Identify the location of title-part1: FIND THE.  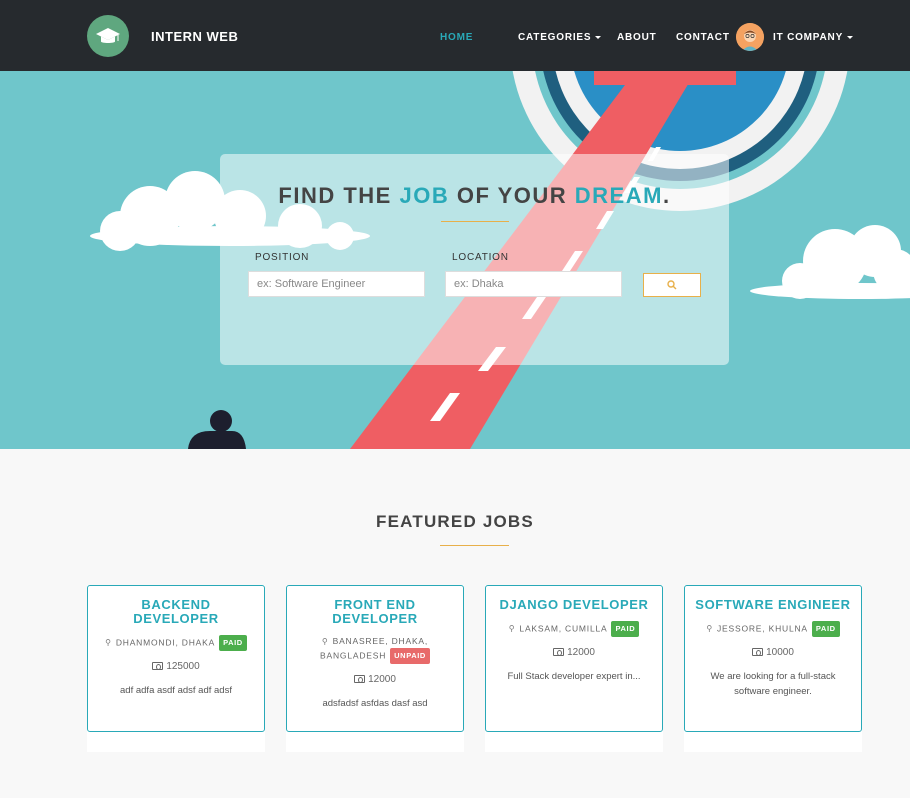
(339, 195).